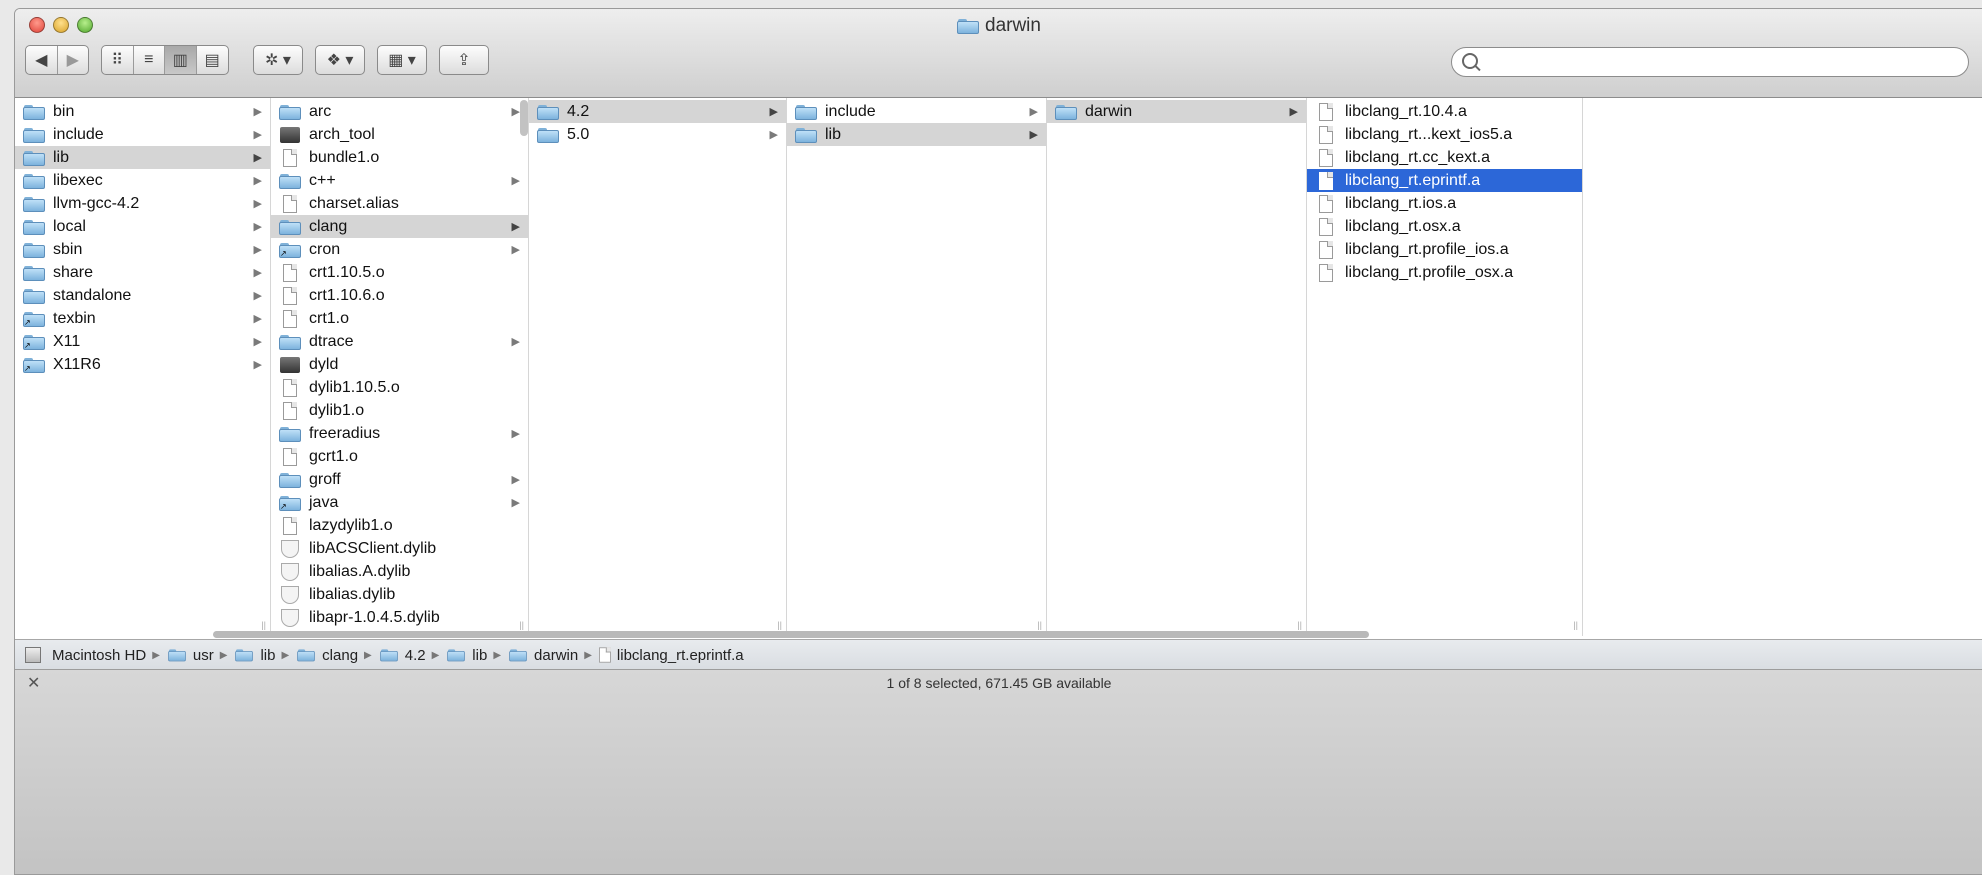 This screenshot has height=875, width=1982. I want to click on folder-item: c++ ▶, so click(399, 180).